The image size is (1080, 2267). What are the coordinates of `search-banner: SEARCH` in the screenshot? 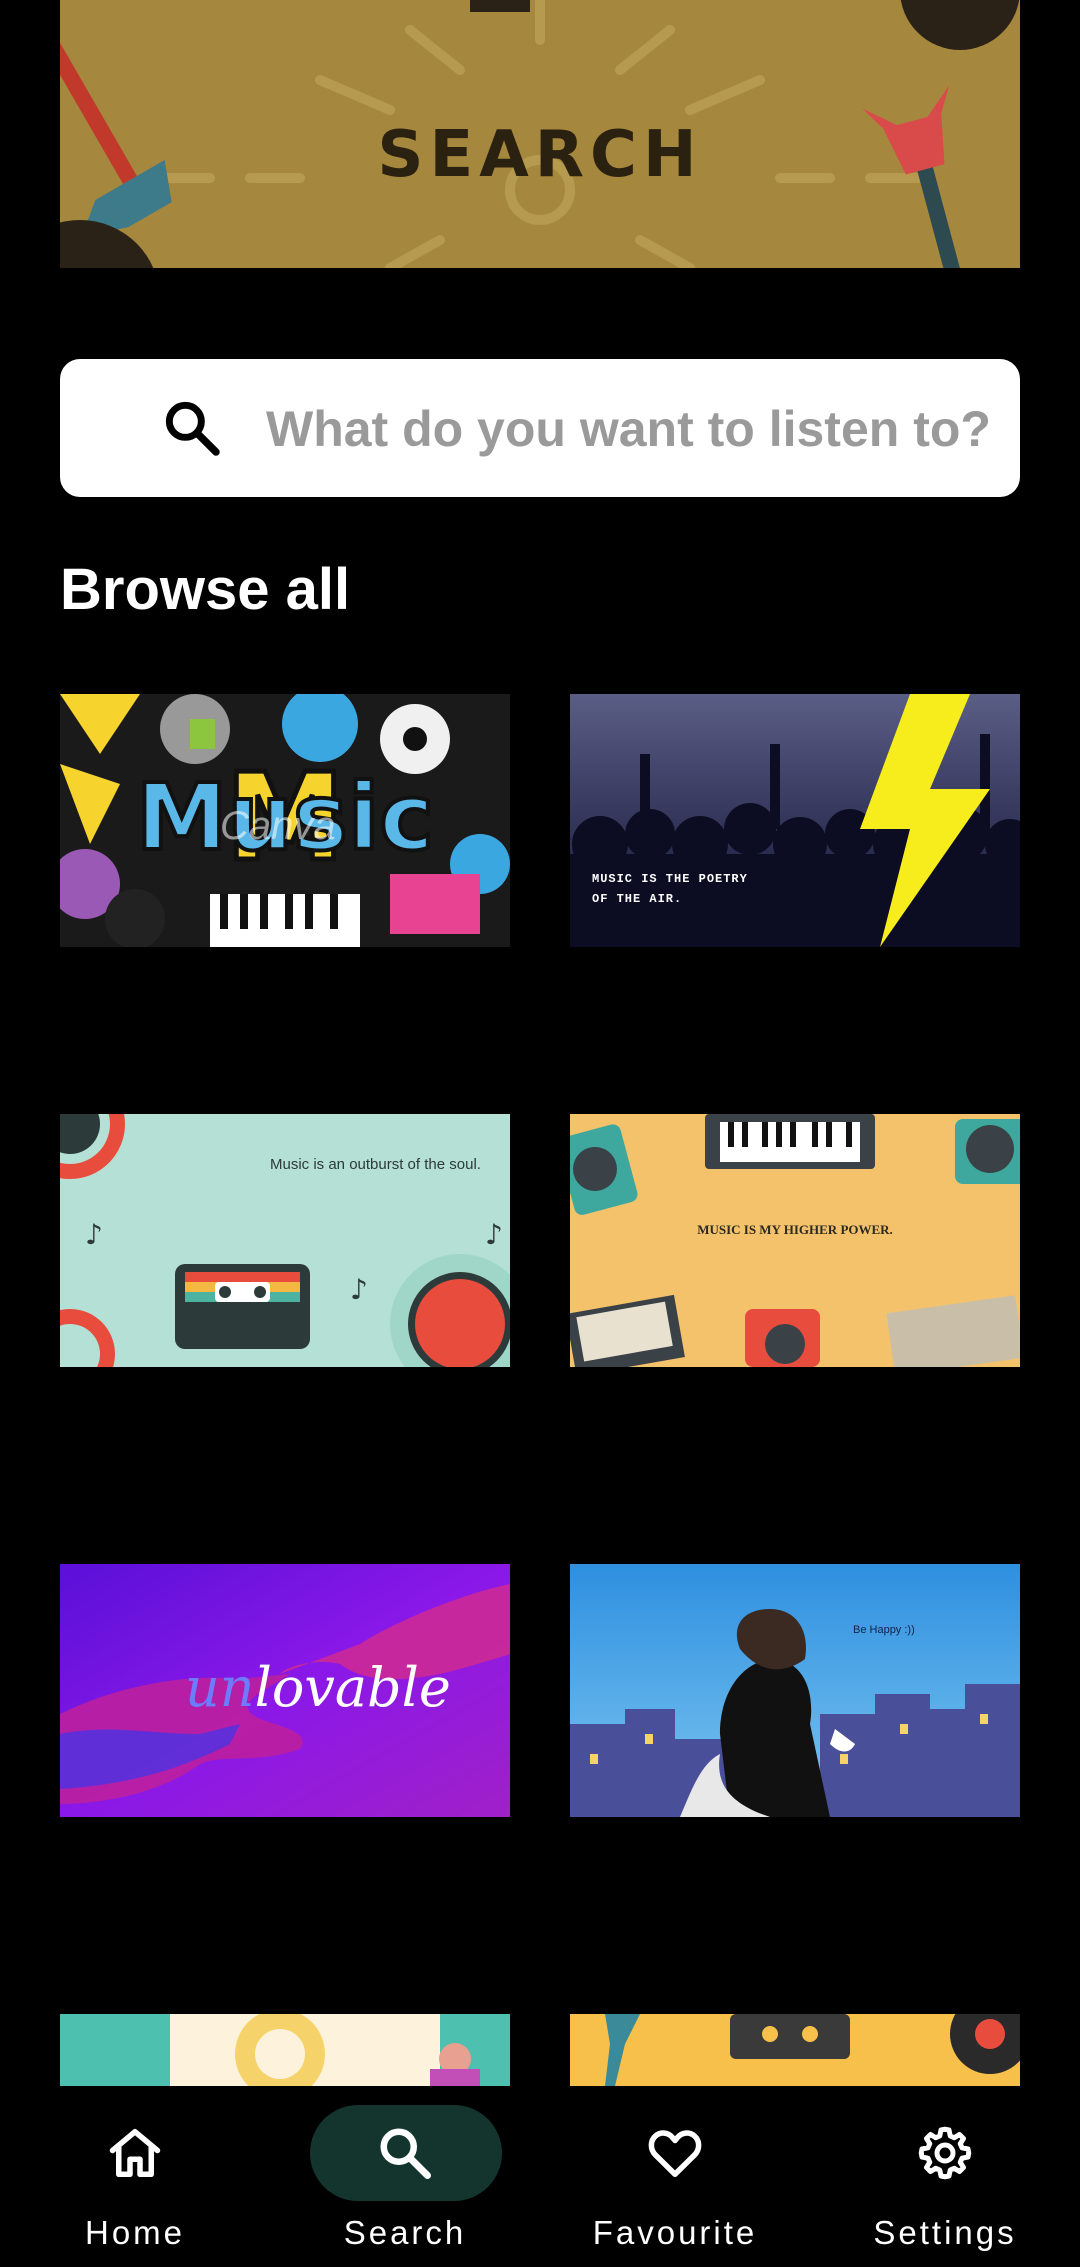 It's located at (540, 134).